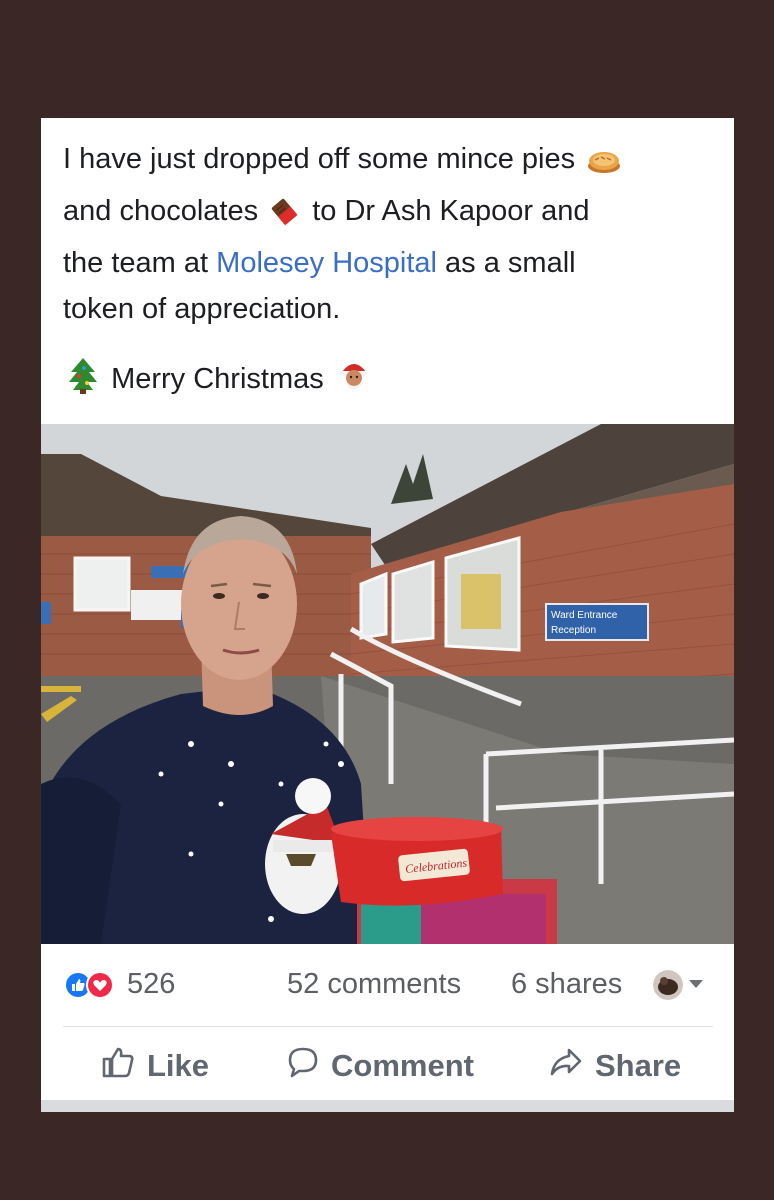  Describe the element at coordinates (161, 211) in the screenshot. I see `post-line-2-start: and chocolates` at that location.